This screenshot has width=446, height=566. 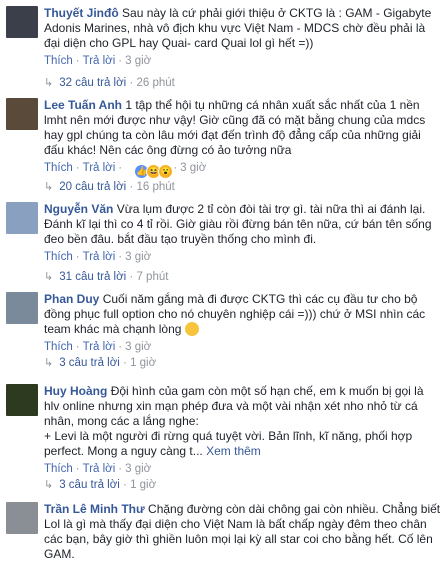 I want to click on view-replies-link: ↳ 31 câu trả lời · 7 phút, so click(x=106, y=277).